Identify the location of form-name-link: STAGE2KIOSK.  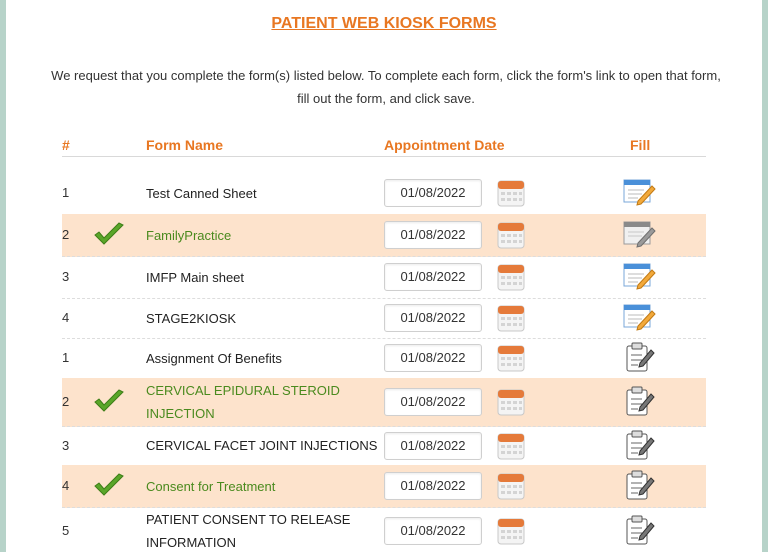
(263, 318).